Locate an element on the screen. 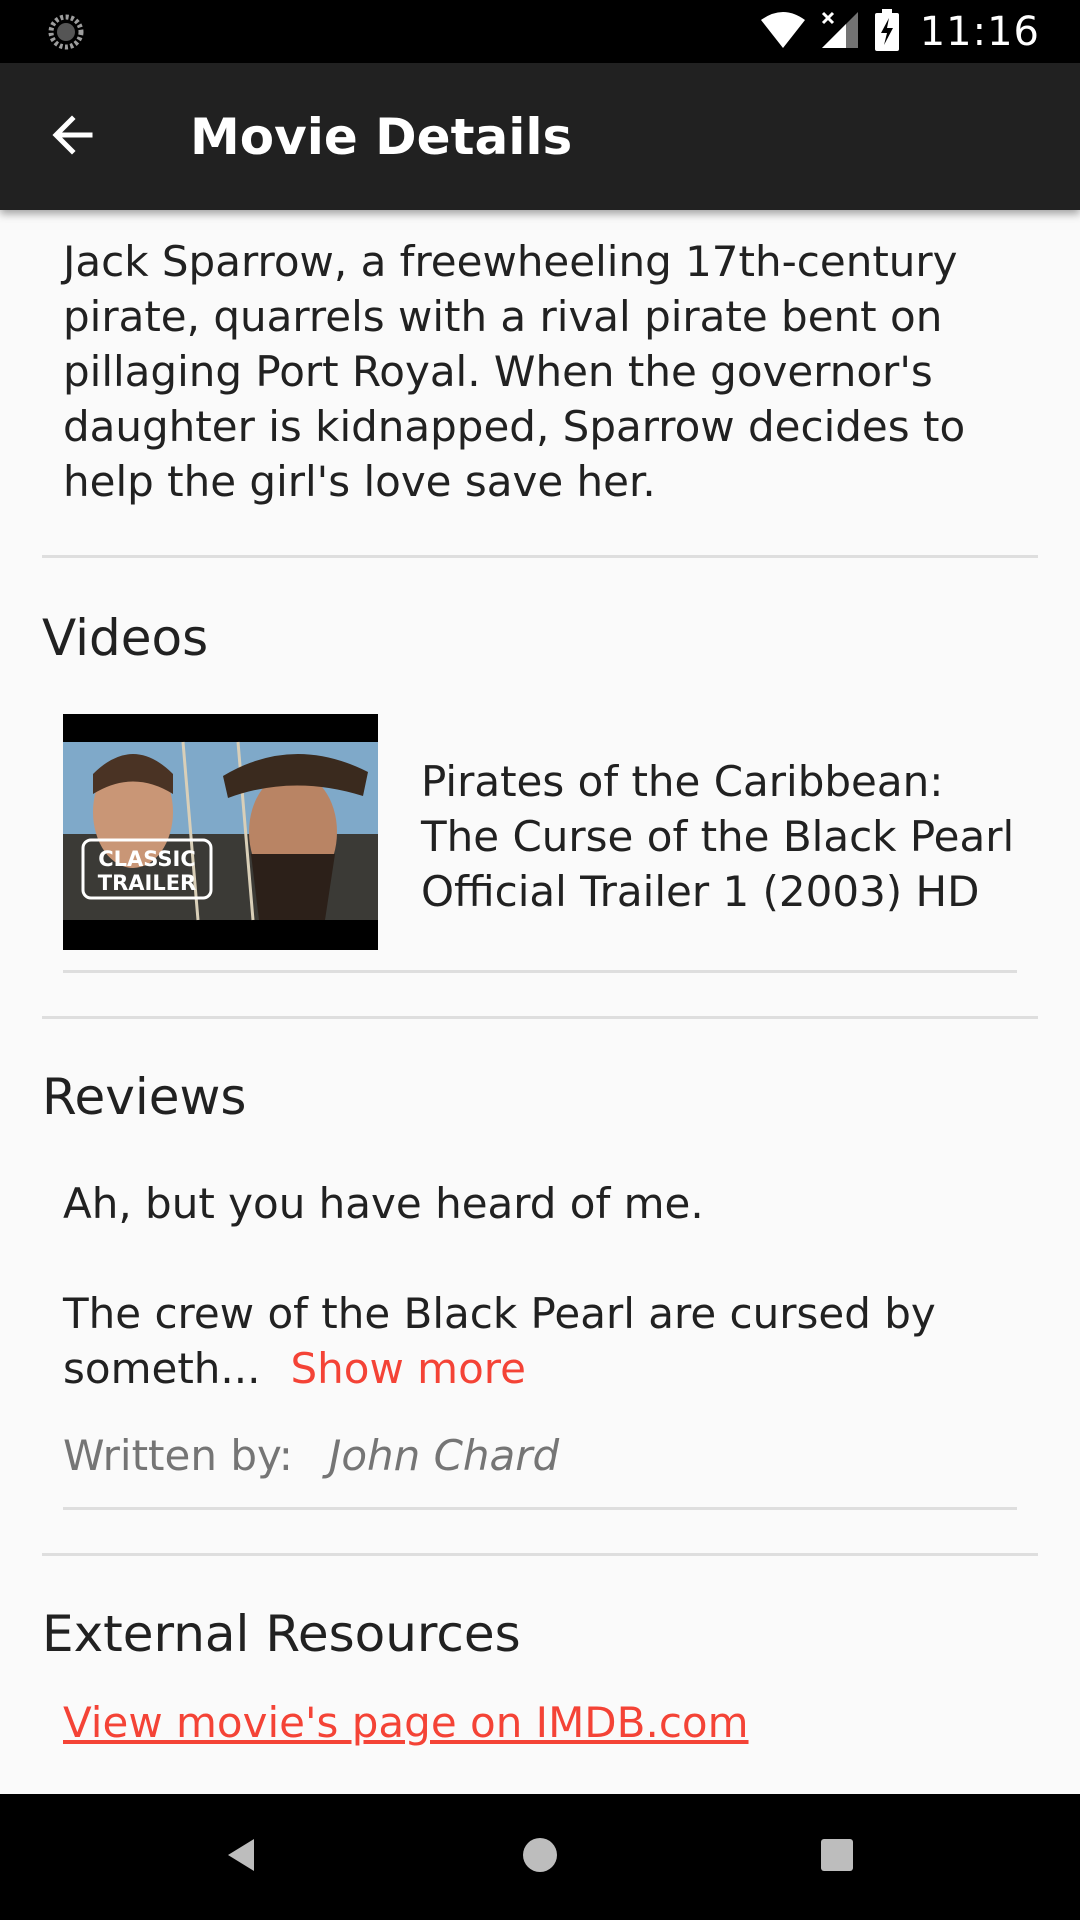 This screenshot has height=1920, width=1080. back-button is located at coordinates (72, 137).